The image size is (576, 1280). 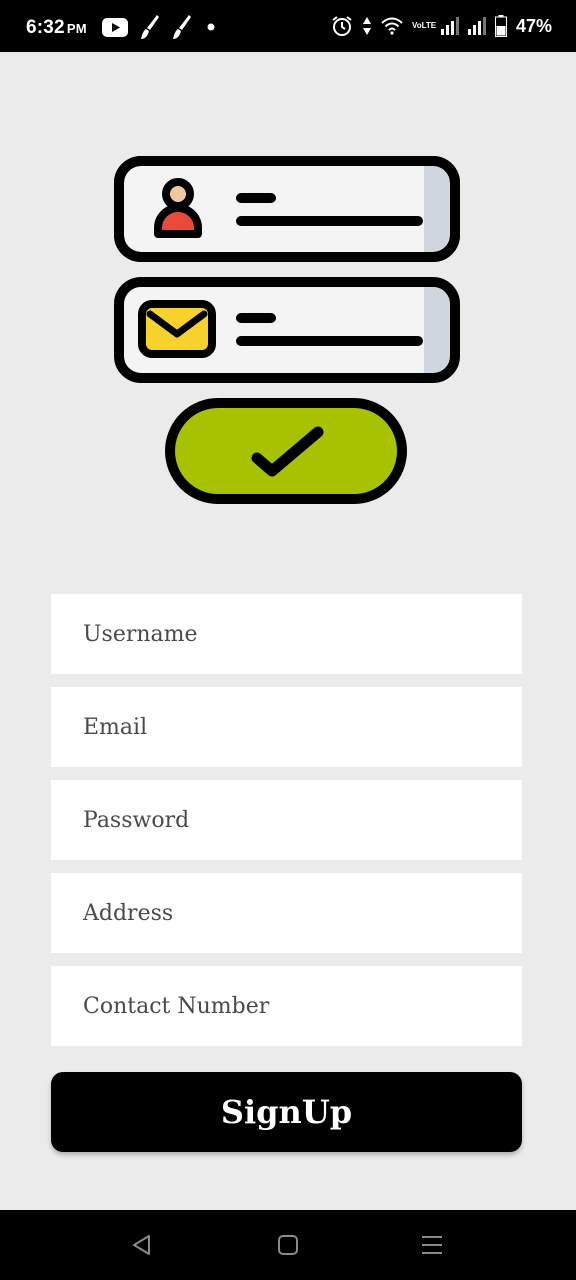 I want to click on contact-number-input, so click(x=286, y=1006).